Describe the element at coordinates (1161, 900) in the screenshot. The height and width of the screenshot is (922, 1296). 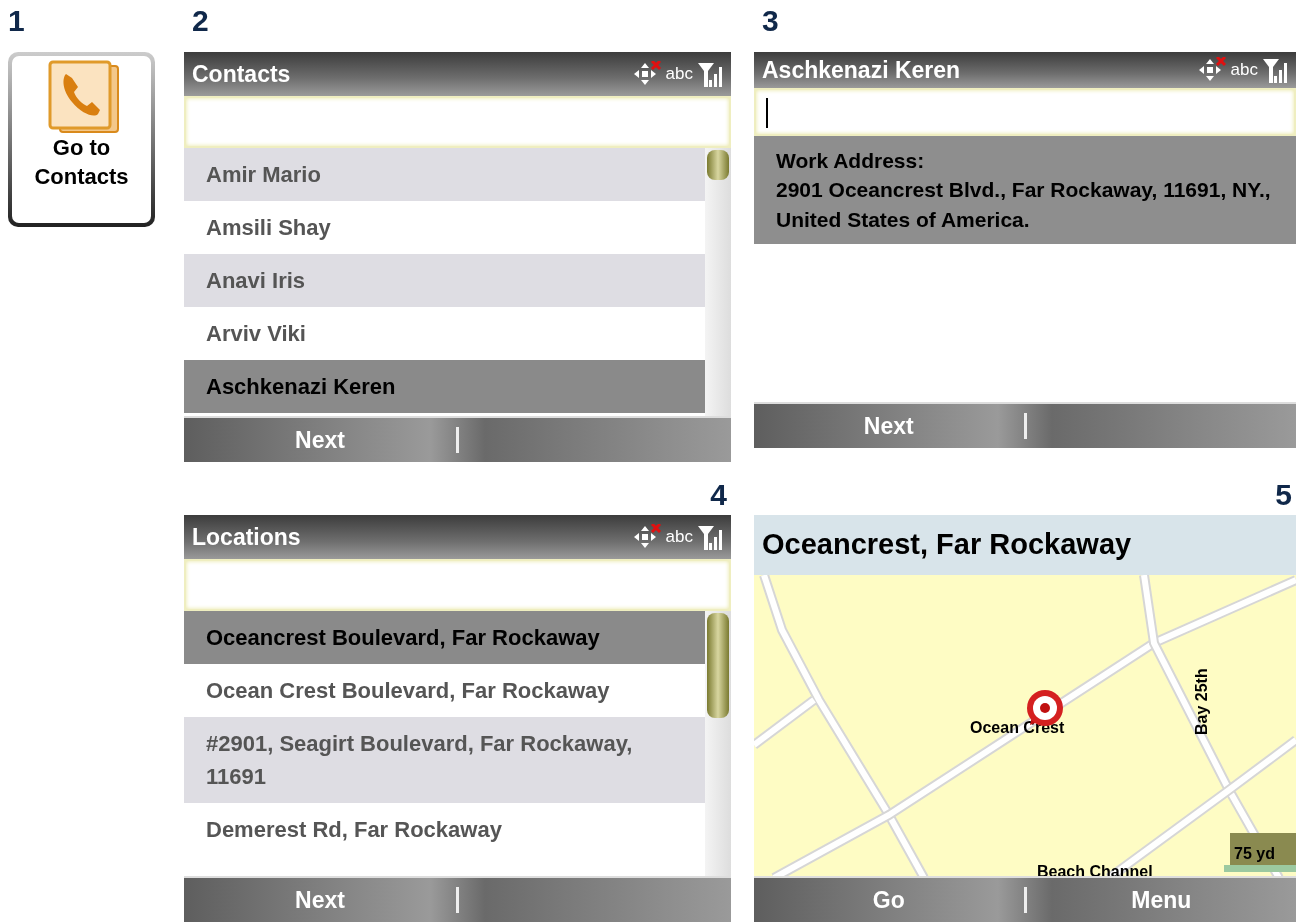
I see `softkey: Menu` at that location.